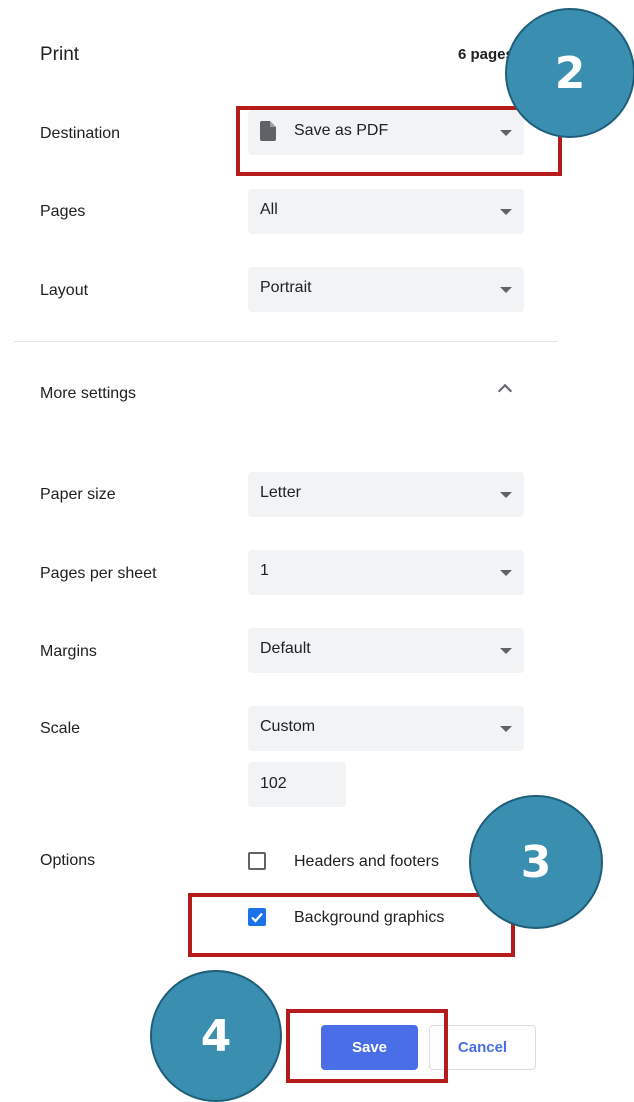 The height and width of the screenshot is (1102, 634). I want to click on step-2-callout: 2, so click(569, 73).